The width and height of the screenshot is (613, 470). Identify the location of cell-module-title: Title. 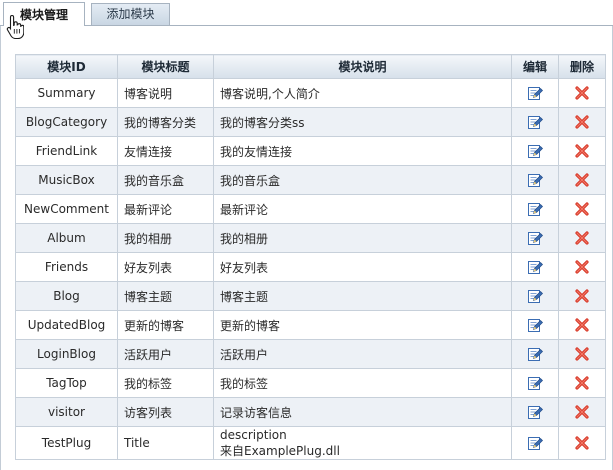
(165, 443).